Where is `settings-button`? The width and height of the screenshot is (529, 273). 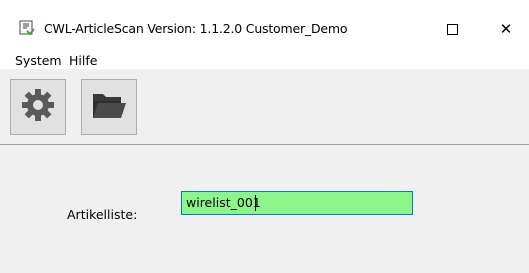
settings-button is located at coordinates (38, 107).